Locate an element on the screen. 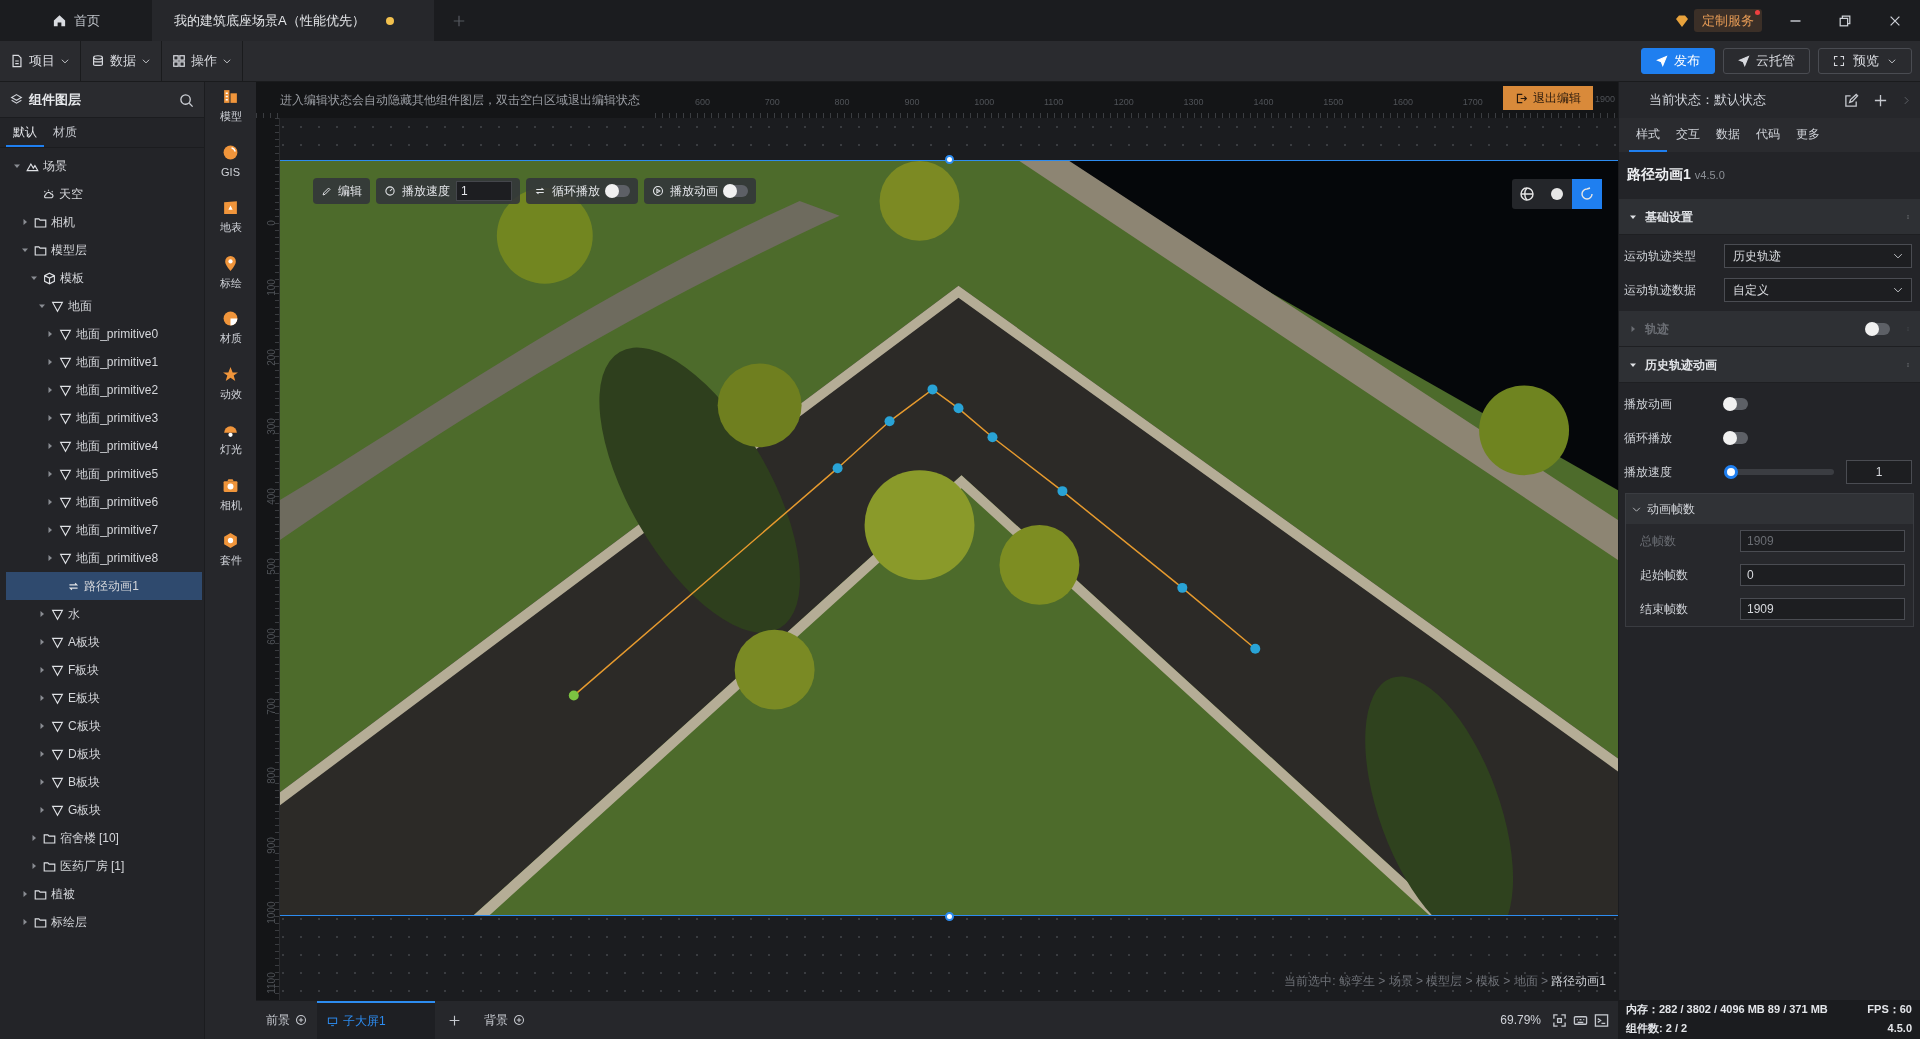 This screenshot has width=1920, height=1039. layer-tree-item: 地面 is located at coordinates (104, 306).